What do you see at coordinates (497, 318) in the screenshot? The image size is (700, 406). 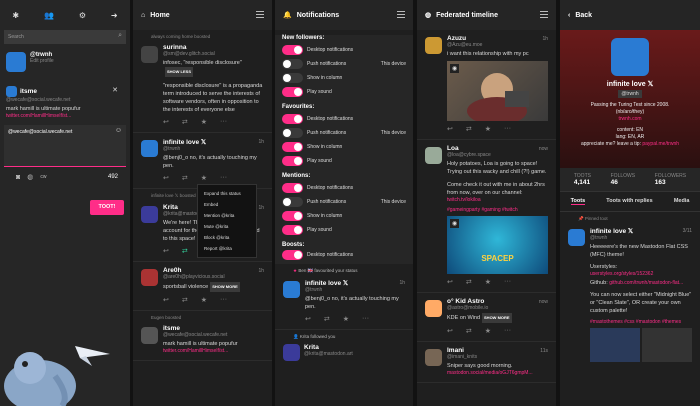 I see `show-more-button: SHOW MORE` at bounding box center [497, 318].